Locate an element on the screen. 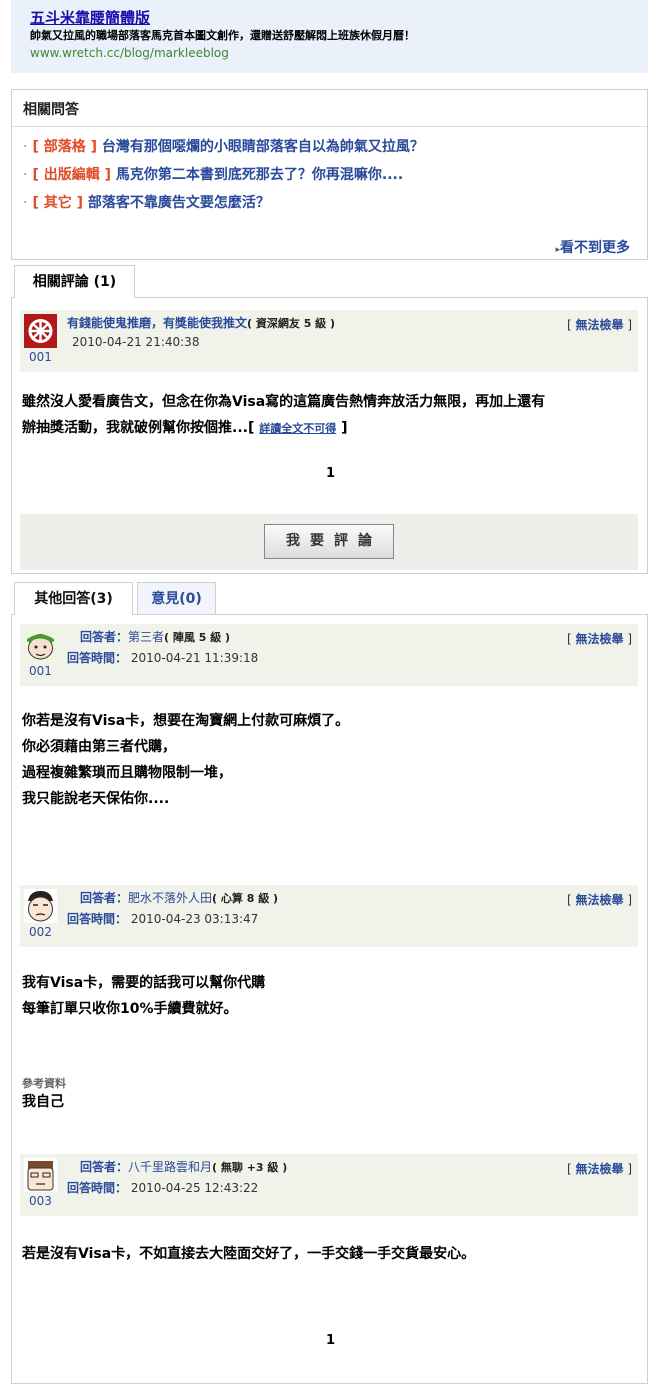 The width and height of the screenshot is (658, 1397). answer-body: 若是沒有Visa卡，不如直接去大陸面交好了，一手交錢一手交貨最安心。 is located at coordinates (248, 1254).